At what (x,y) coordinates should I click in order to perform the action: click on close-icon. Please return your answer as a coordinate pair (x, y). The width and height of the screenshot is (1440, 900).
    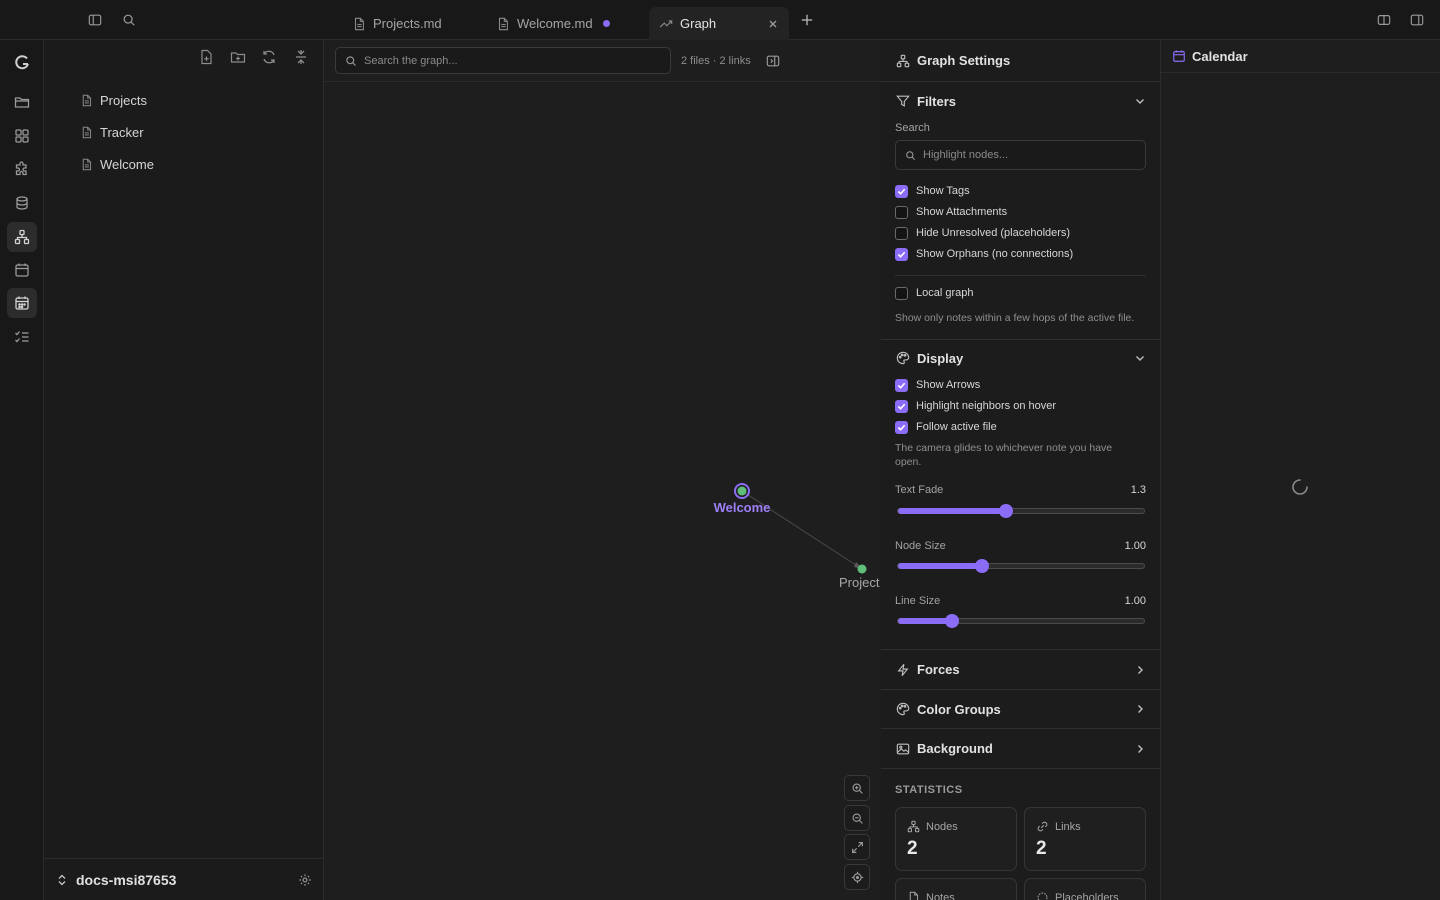
    Looking at the image, I should click on (773, 24).